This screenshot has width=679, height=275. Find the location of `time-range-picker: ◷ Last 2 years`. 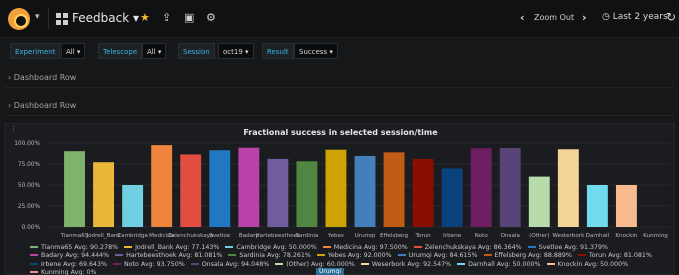

time-range-picker: ◷ Last 2 years is located at coordinates (635, 17).